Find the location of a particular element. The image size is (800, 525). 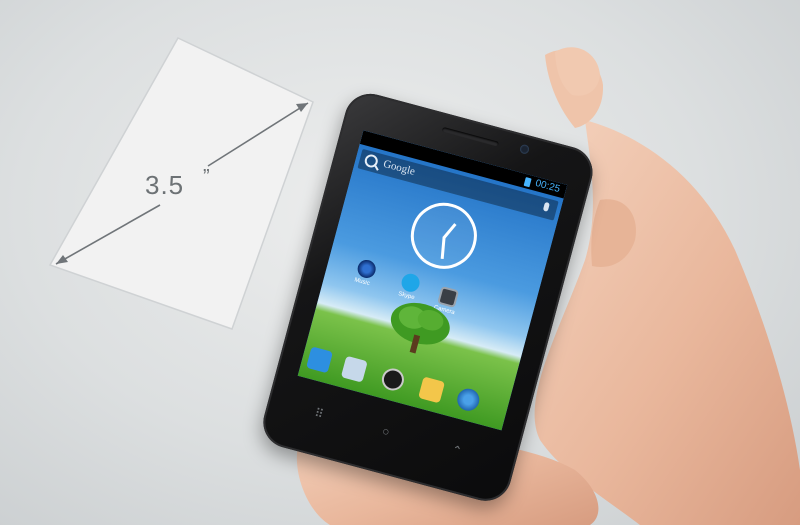

hand-front-fingers is located at coordinates (577, 71).